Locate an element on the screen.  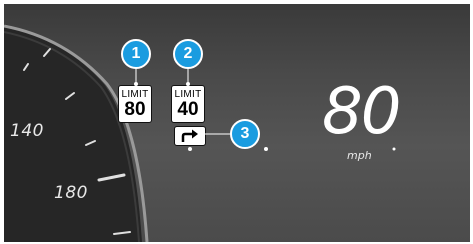
callout-badge-2: 2 is located at coordinates (188, 54).